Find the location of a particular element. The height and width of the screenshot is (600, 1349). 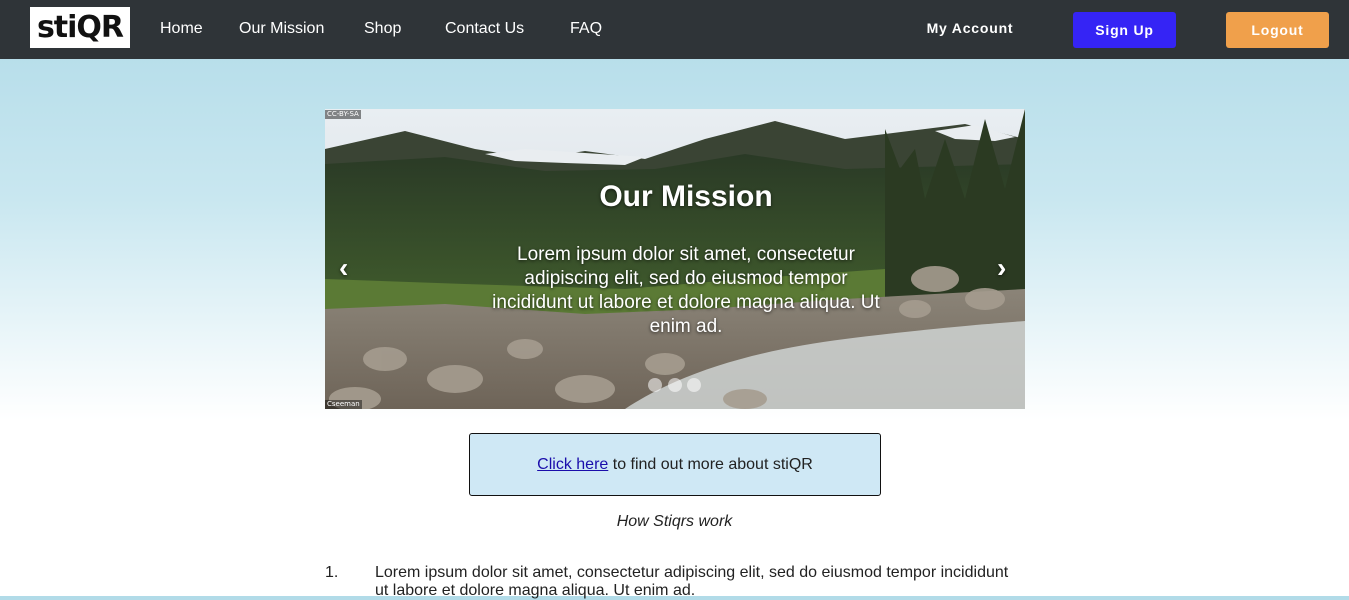

carousel-prev-icon: ‹ is located at coordinates (343, 268).